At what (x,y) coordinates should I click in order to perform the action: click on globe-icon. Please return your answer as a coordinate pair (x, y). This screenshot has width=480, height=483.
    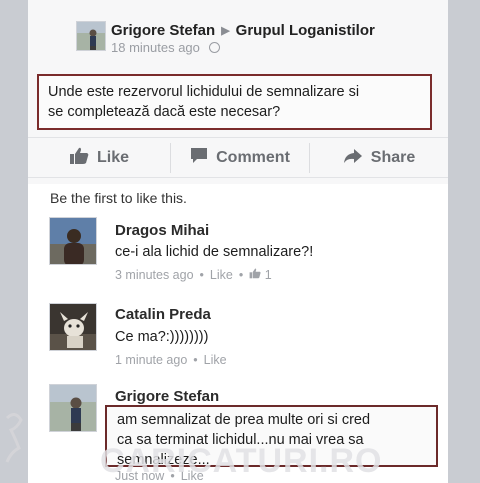
    Looking at the image, I should click on (214, 47).